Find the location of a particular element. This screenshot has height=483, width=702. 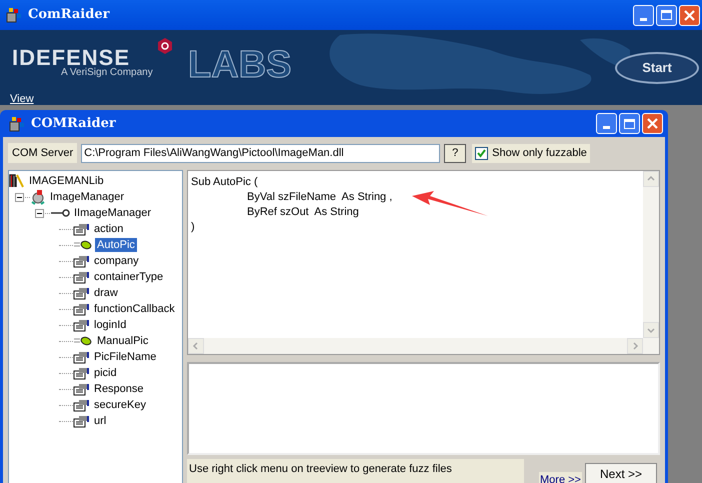

tagline: A VeriSign Company is located at coordinates (107, 73).